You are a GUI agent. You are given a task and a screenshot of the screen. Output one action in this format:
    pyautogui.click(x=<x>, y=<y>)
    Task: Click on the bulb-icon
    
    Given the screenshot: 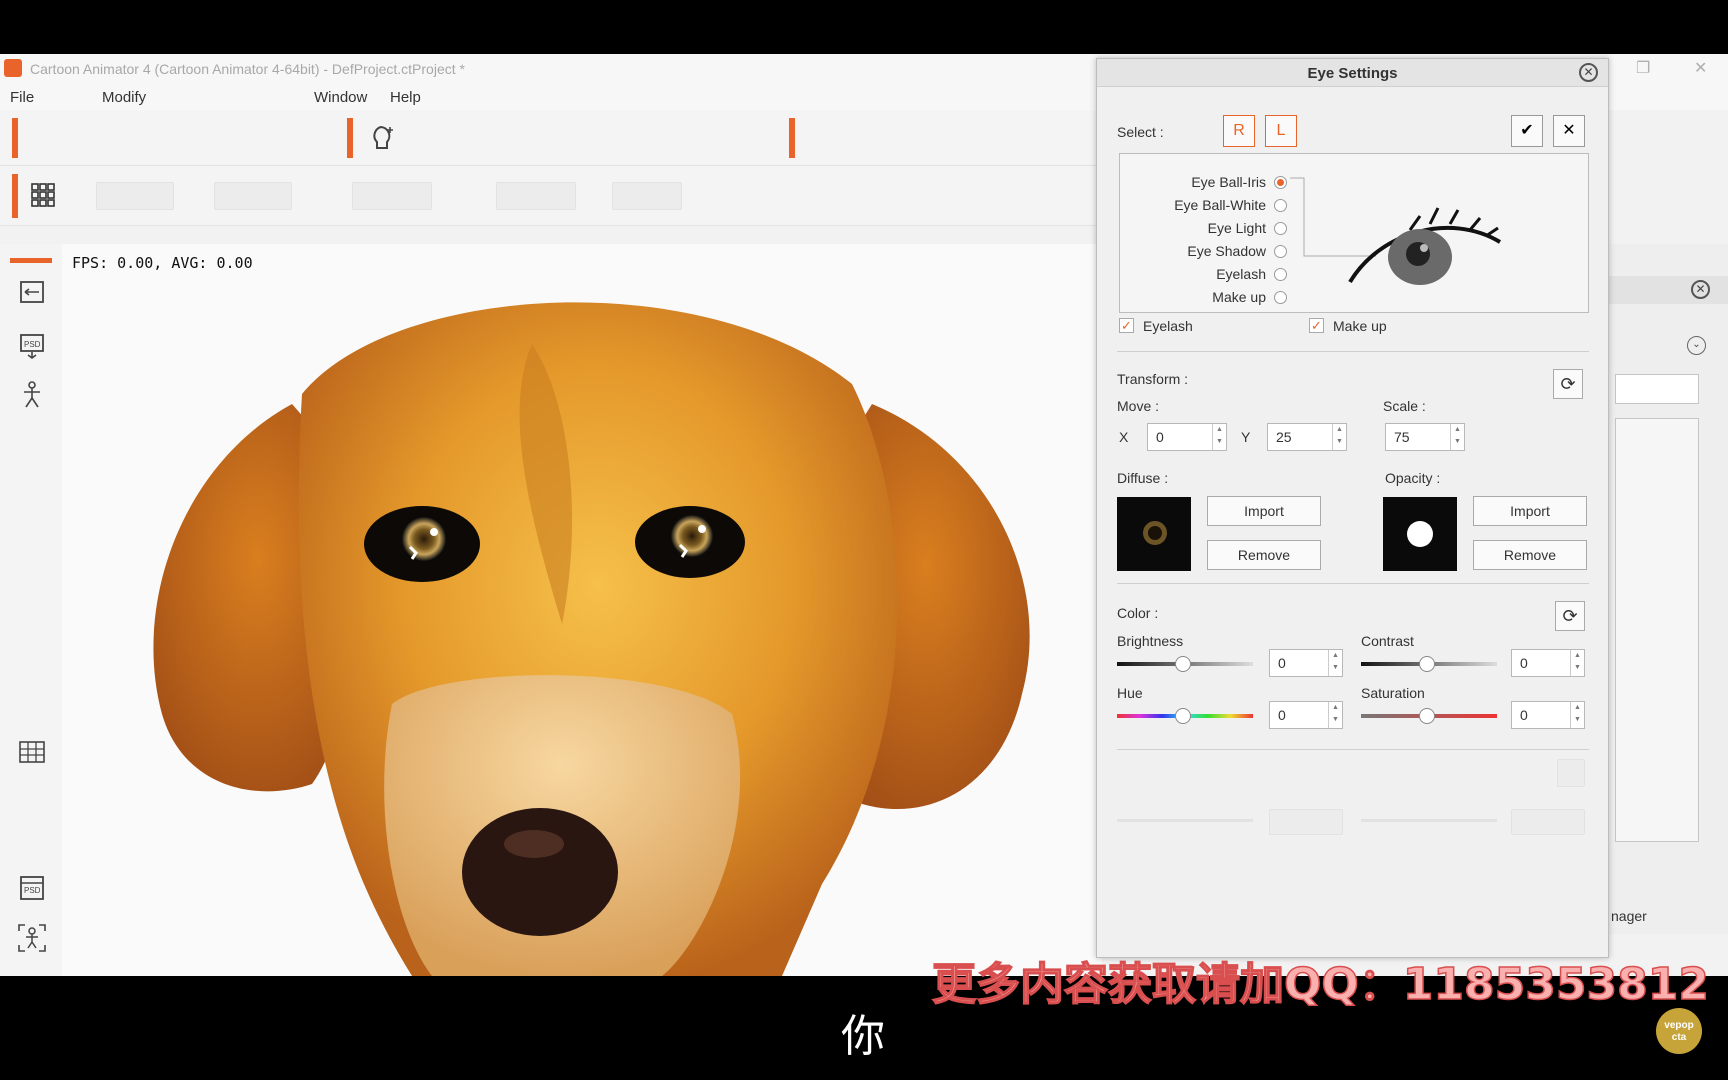 What is the action you would take?
    pyautogui.click(x=382, y=139)
    